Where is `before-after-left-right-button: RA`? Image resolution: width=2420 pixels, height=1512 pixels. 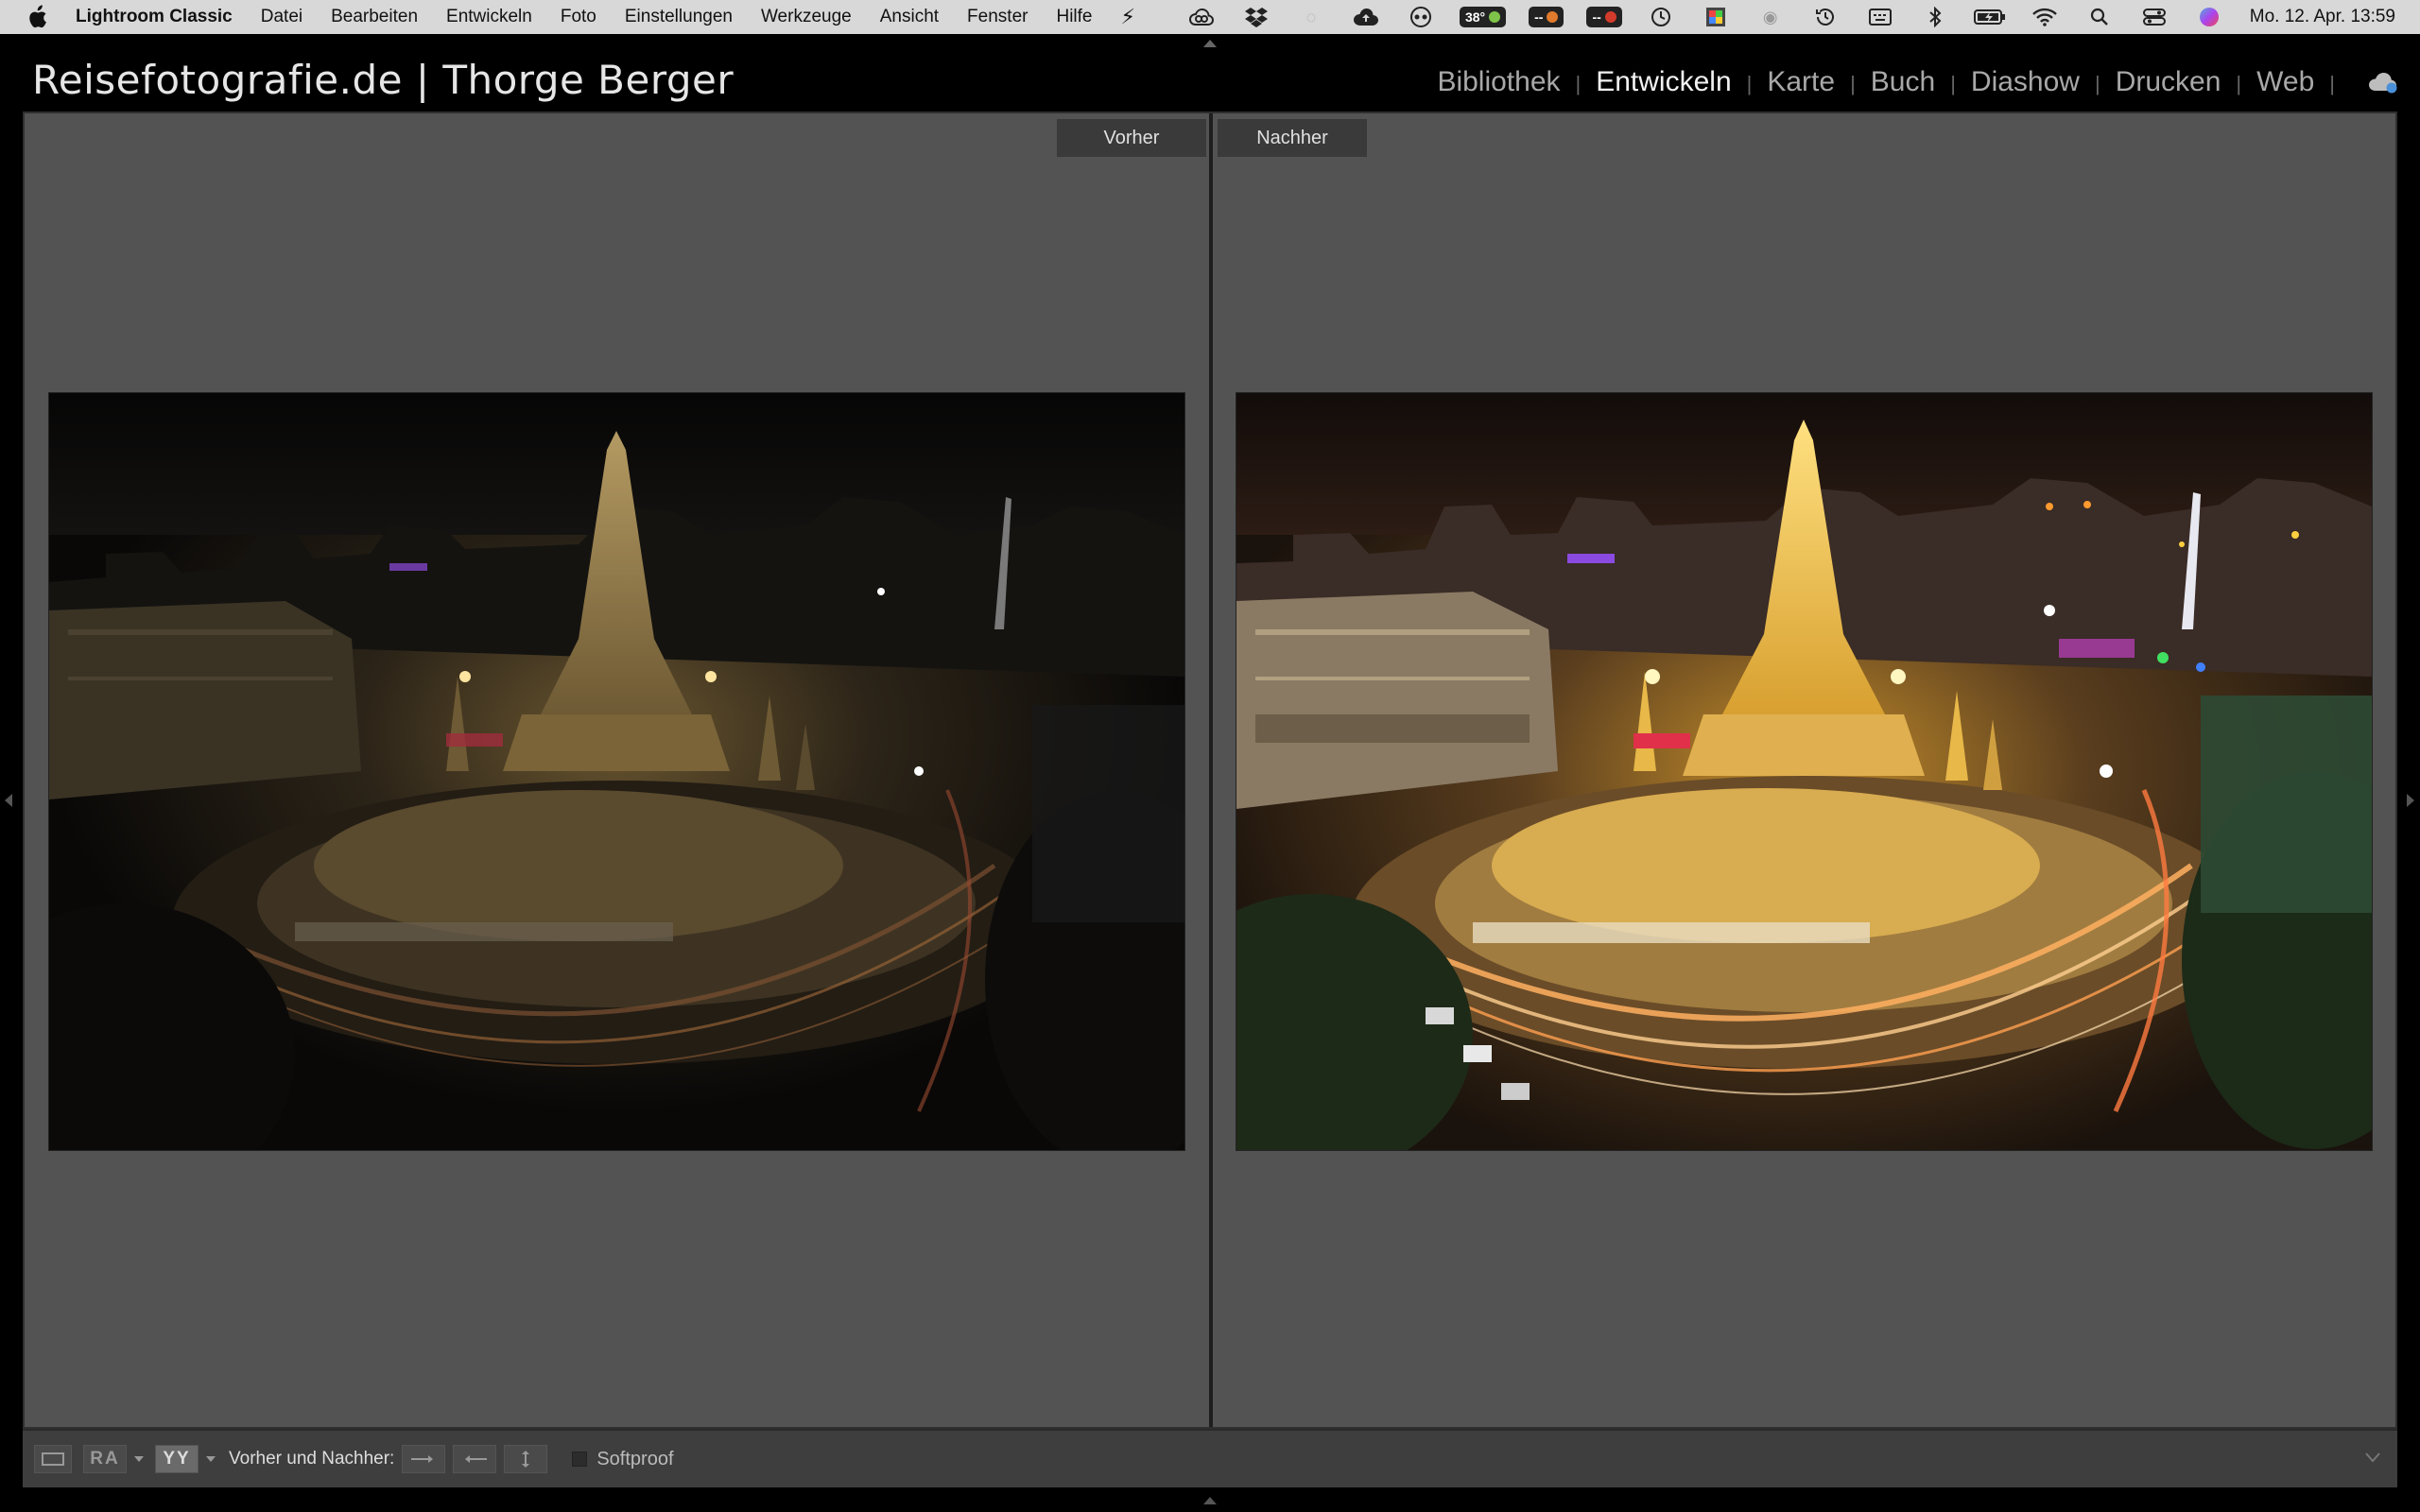
before-after-left-right-button: RA is located at coordinates (105, 1459).